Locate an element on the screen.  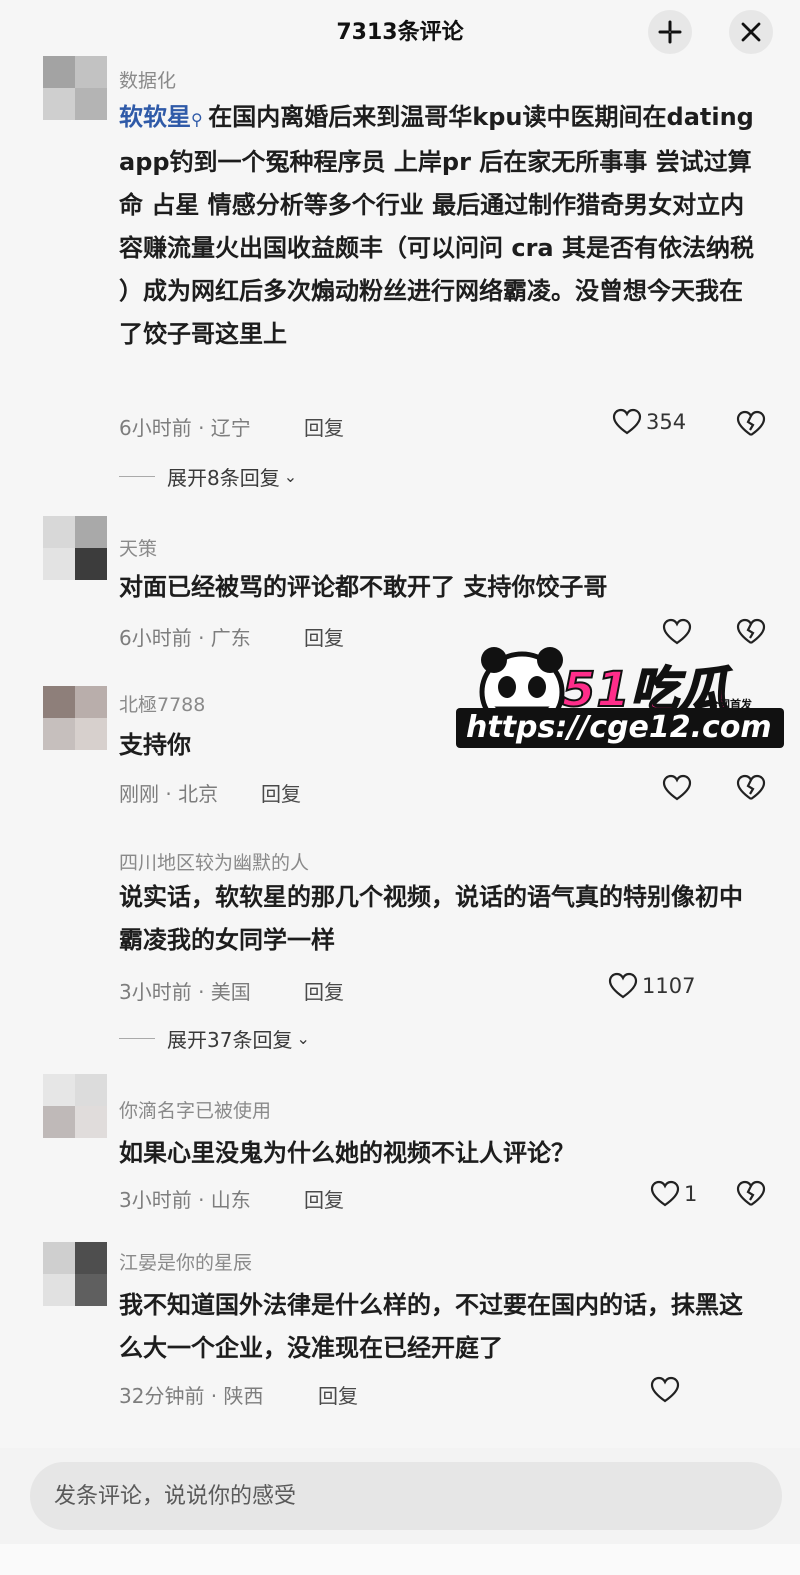
expand-replies-button: 展开37条回复 ⌄ is located at coordinates (214, 1038).